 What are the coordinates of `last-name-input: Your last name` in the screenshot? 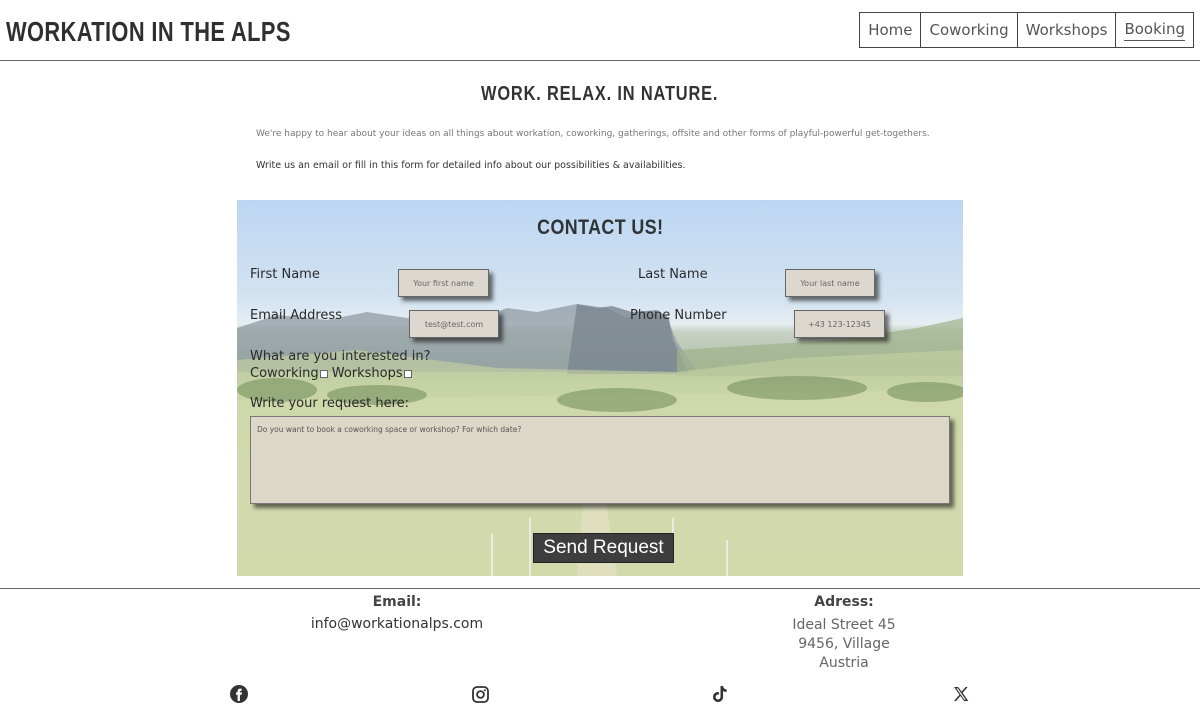 It's located at (830, 283).